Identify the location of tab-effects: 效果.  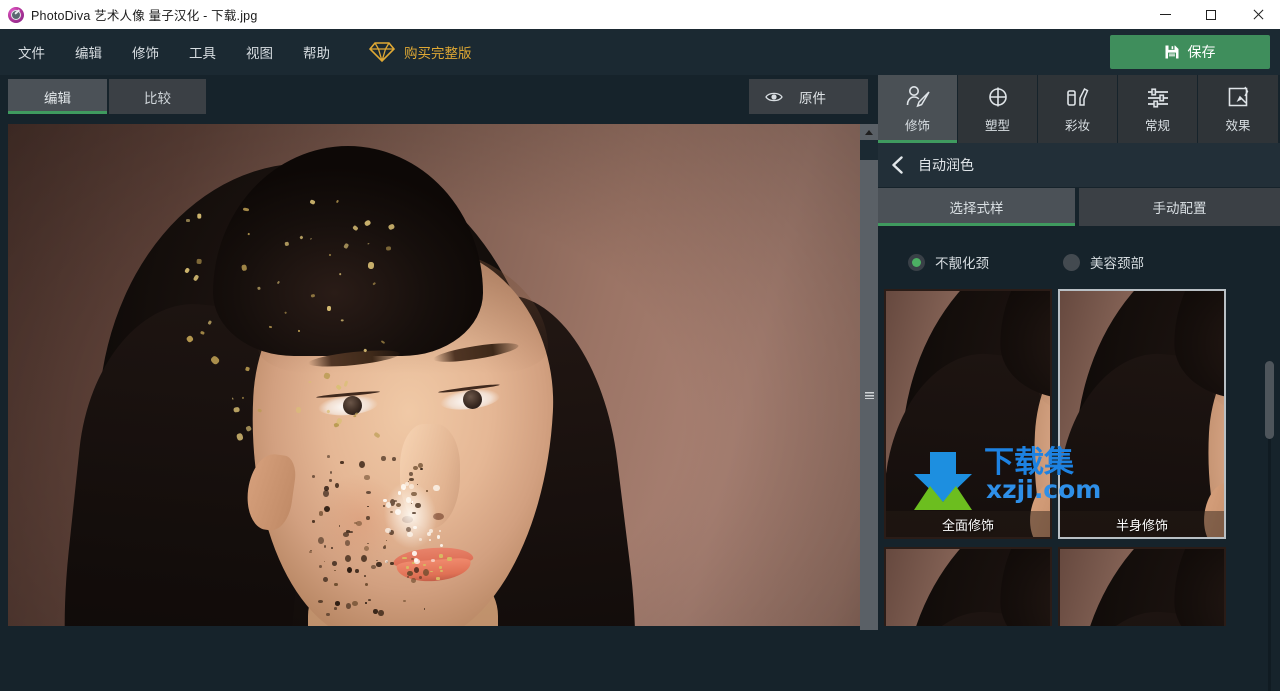
(1238, 109).